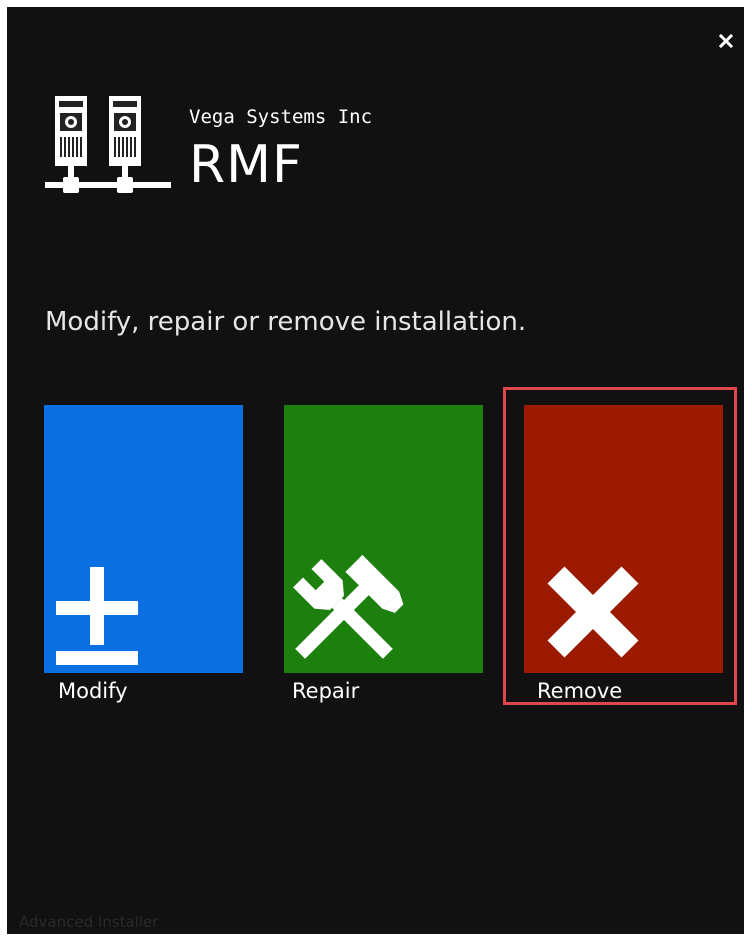  What do you see at coordinates (579, 691) in the screenshot?
I see `remove-label: Remove` at bounding box center [579, 691].